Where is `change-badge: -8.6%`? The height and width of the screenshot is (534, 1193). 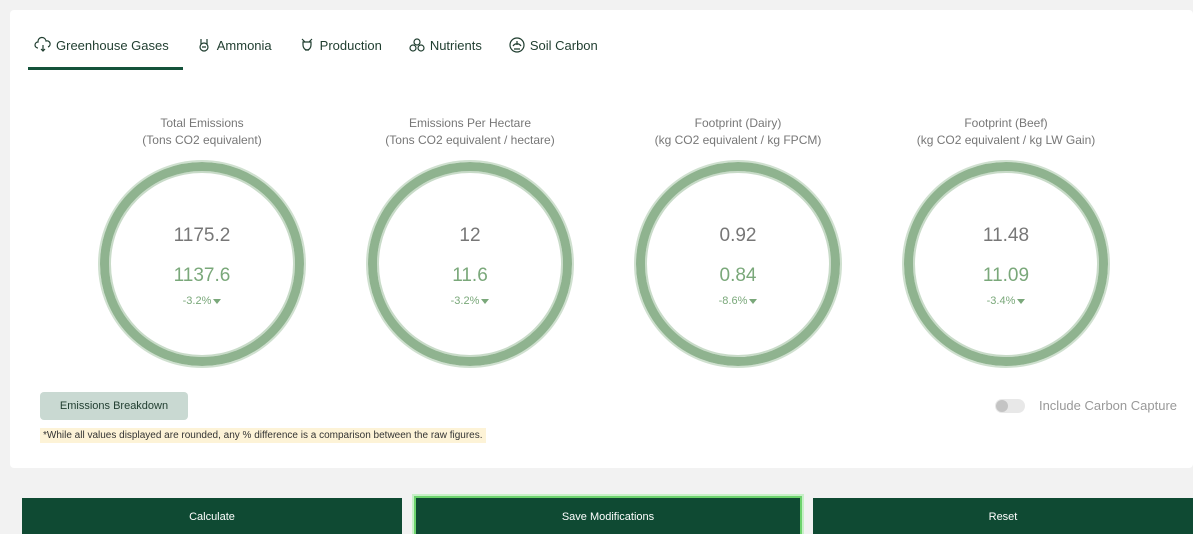
change-badge: -8.6% is located at coordinates (738, 301).